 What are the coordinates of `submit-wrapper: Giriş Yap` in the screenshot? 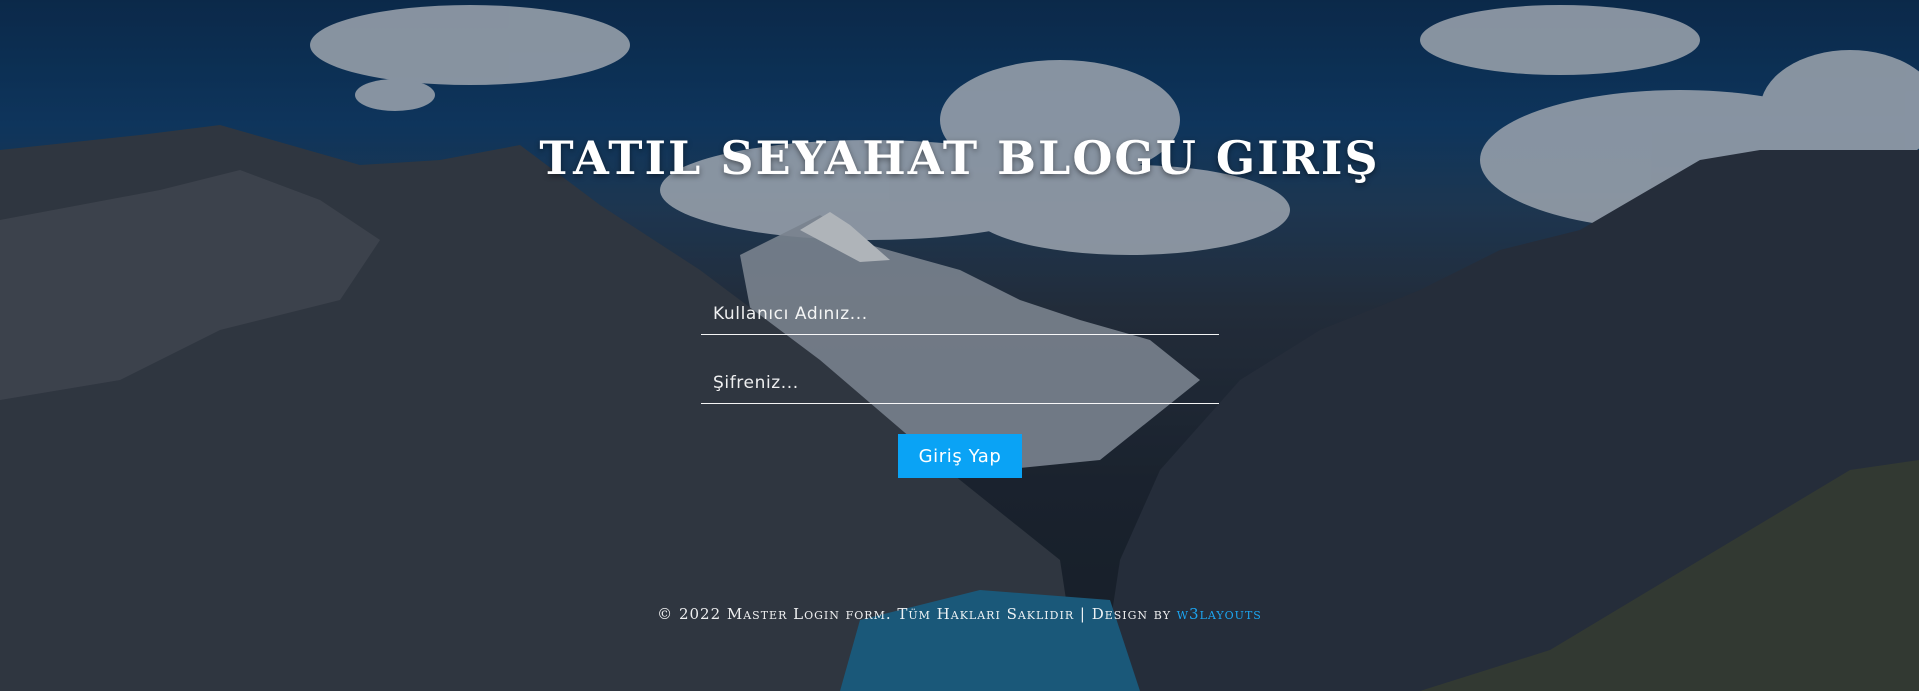 It's located at (960, 456).